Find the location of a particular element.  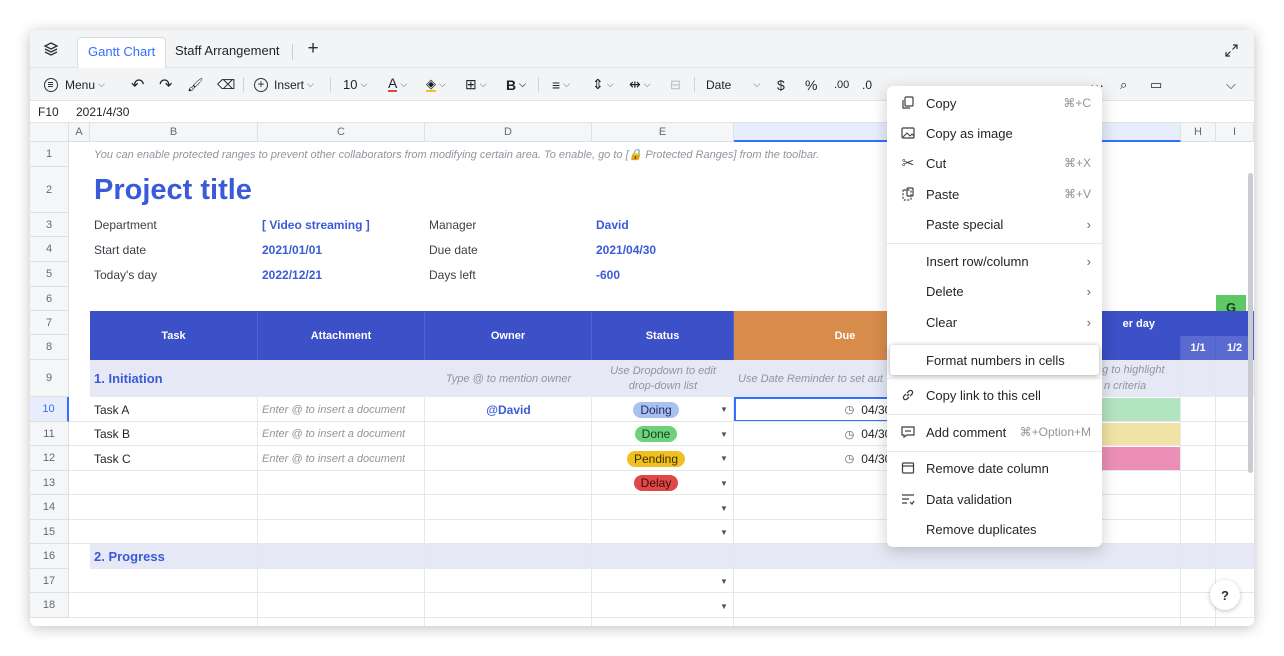

days-left-value: -600 is located at coordinates (608, 274).